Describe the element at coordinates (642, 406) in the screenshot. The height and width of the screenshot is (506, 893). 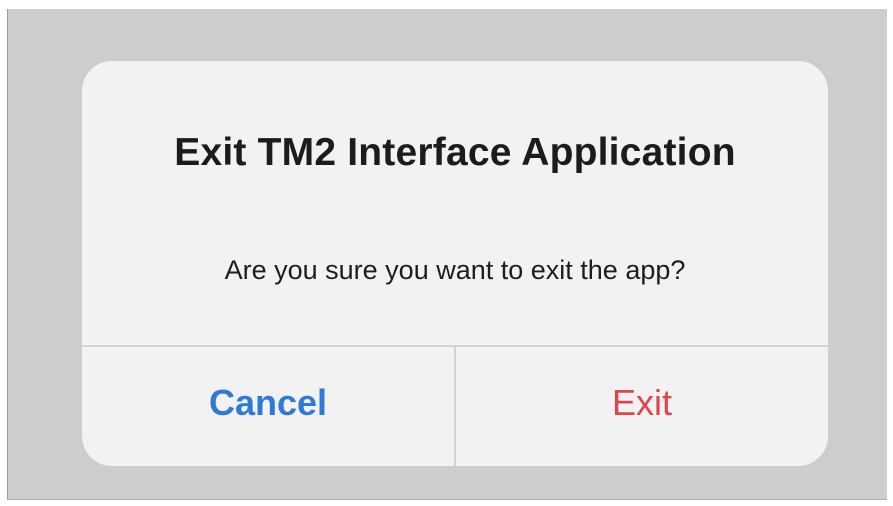
I see `exit-button: Exit` at that location.